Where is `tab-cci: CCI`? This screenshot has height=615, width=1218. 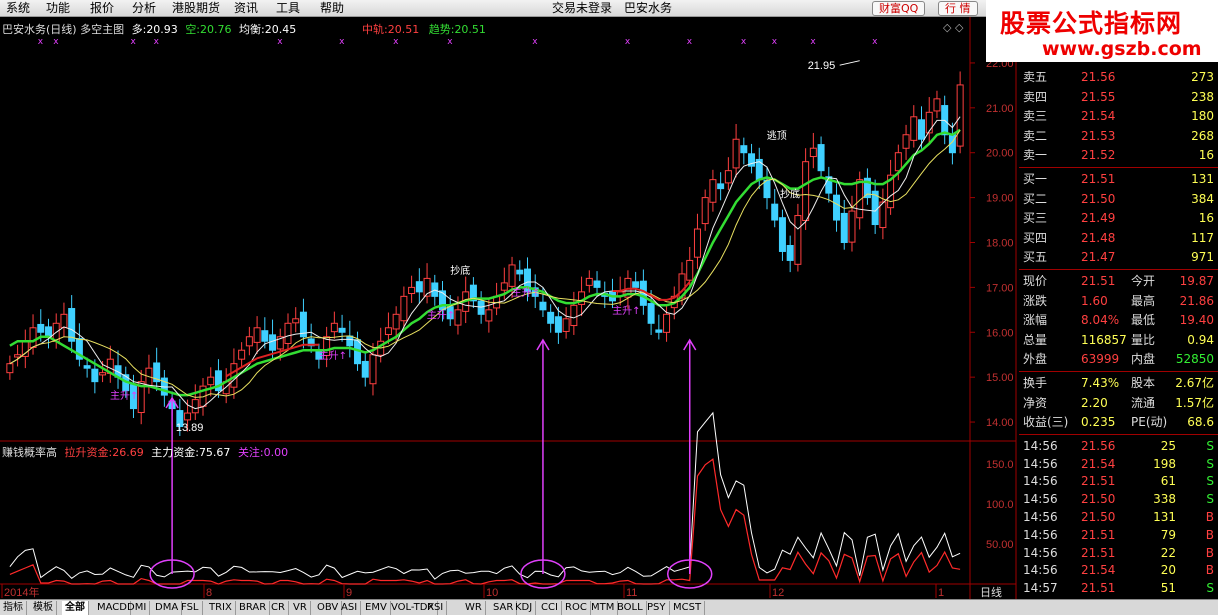
tab-cci: CCI is located at coordinates (550, 608).